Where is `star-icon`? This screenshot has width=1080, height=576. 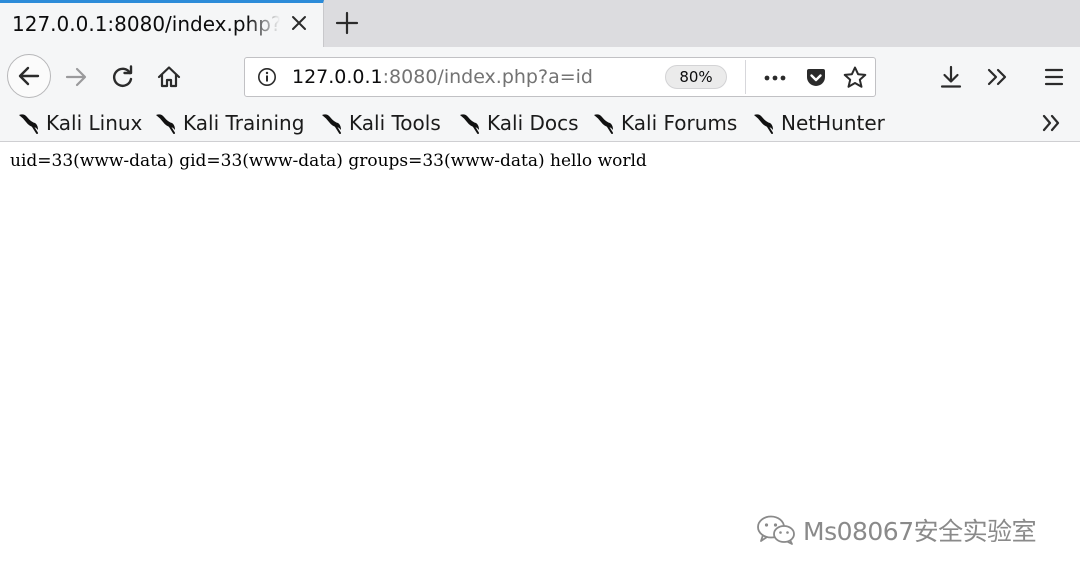
star-icon is located at coordinates (855, 78).